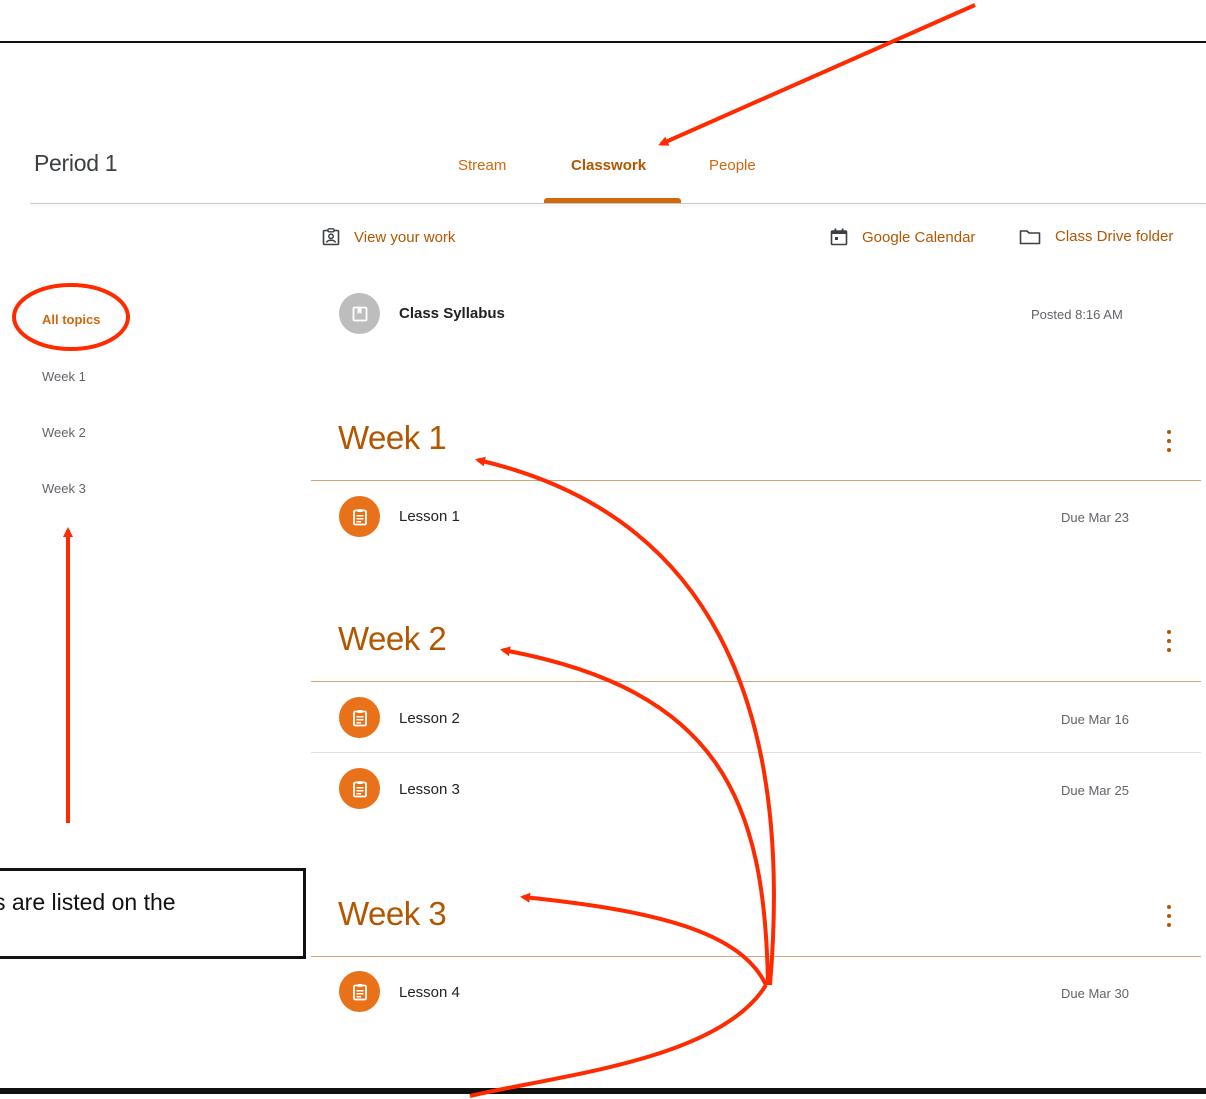 This screenshot has height=1099, width=1206. Describe the element at coordinates (1077, 314) in the screenshot. I see `material-posted-time: Posted 8:16 AM` at that location.